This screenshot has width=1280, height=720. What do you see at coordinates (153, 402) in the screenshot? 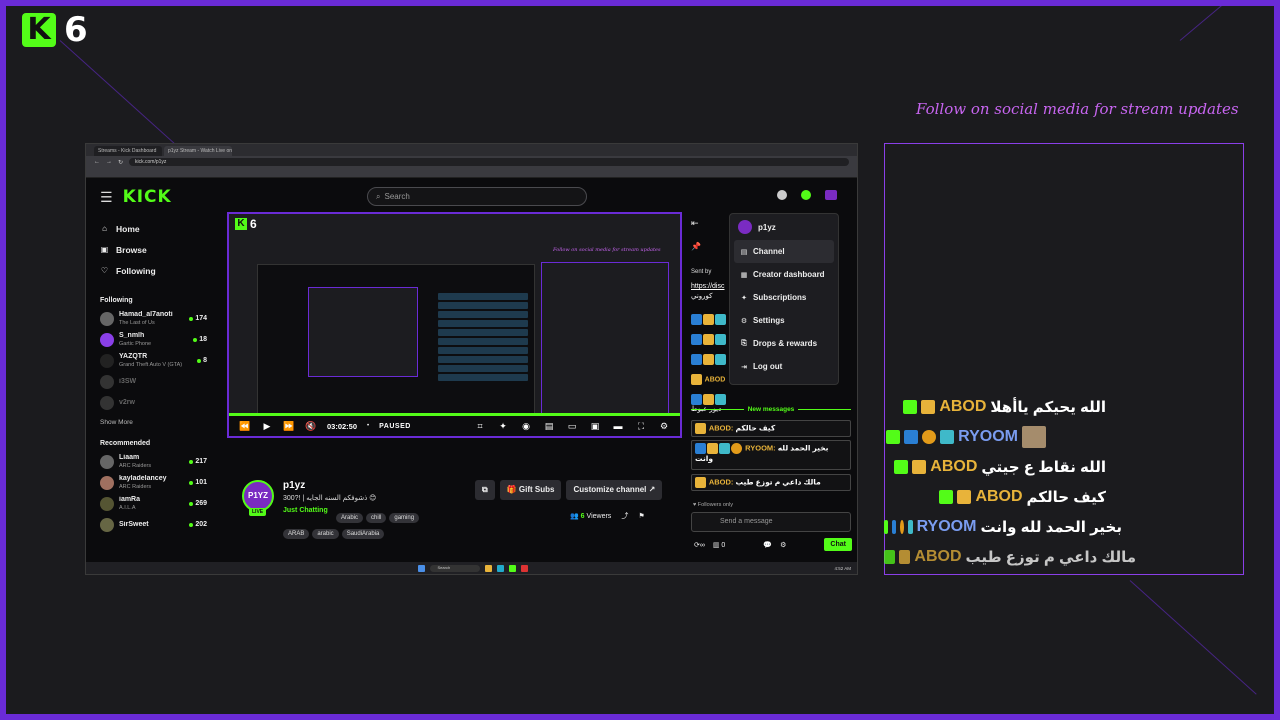
I see `sidebar-channel: v2rw` at bounding box center [153, 402].